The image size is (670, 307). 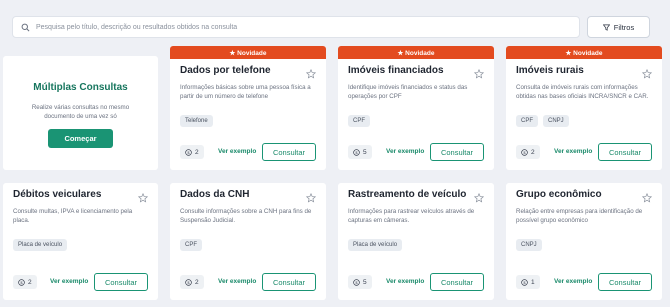 What do you see at coordinates (528, 282) in the screenshot?
I see `credit-cost-badge: $1` at bounding box center [528, 282].